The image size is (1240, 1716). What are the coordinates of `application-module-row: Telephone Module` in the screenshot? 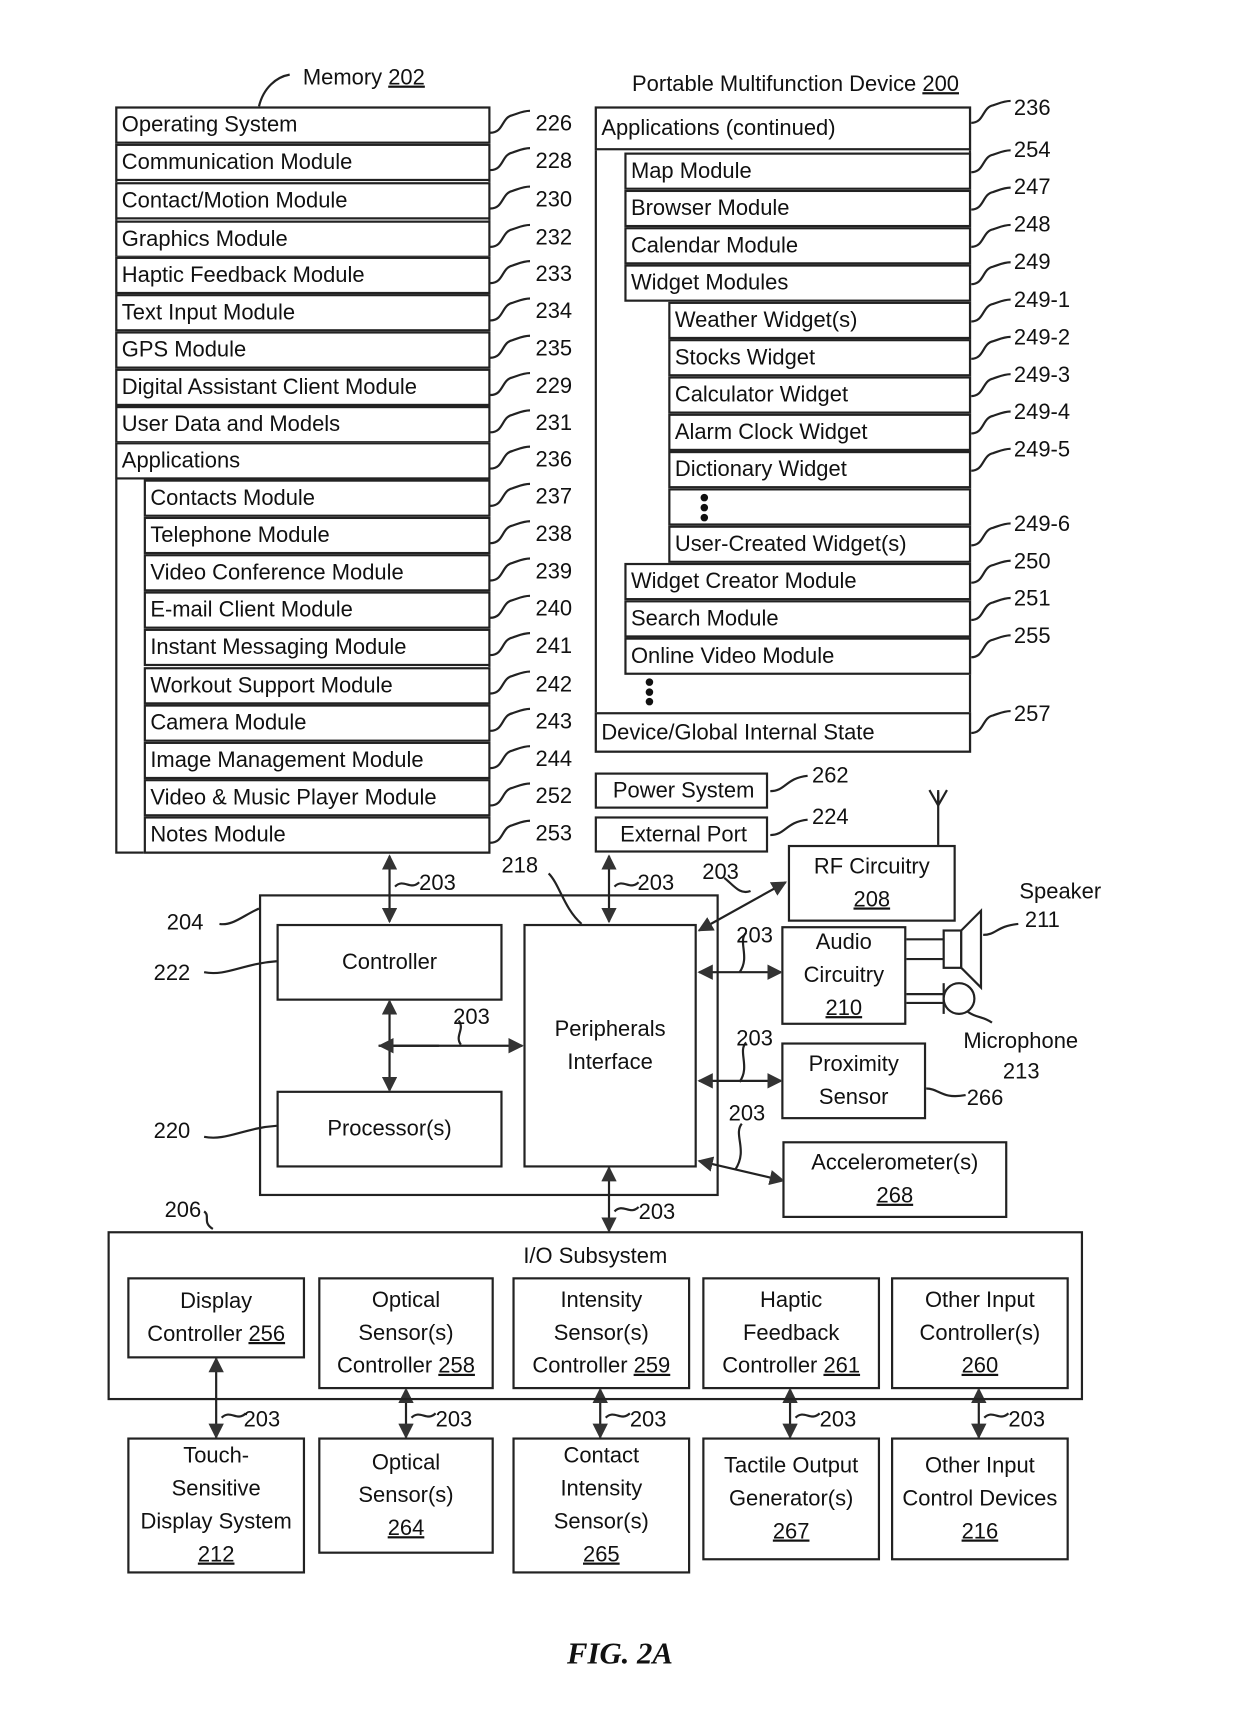 It's located at (317, 535).